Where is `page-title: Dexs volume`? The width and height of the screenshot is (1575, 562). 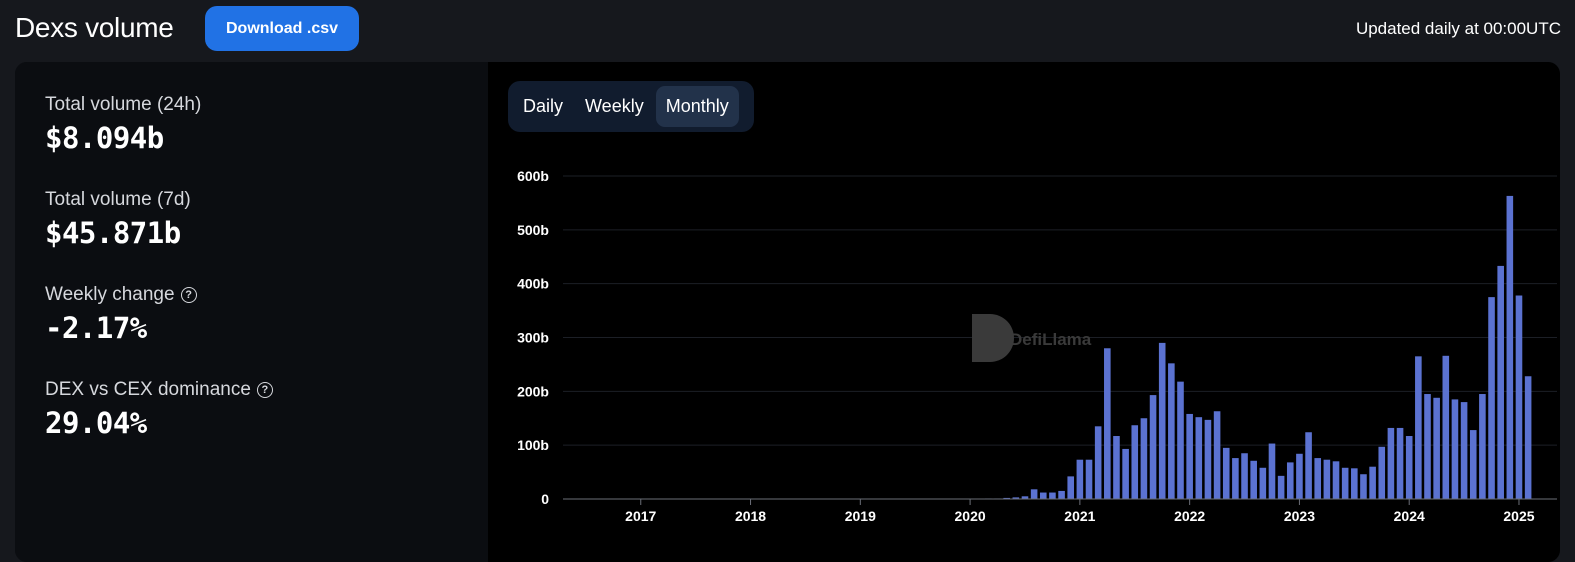 page-title: Dexs volume is located at coordinates (94, 27).